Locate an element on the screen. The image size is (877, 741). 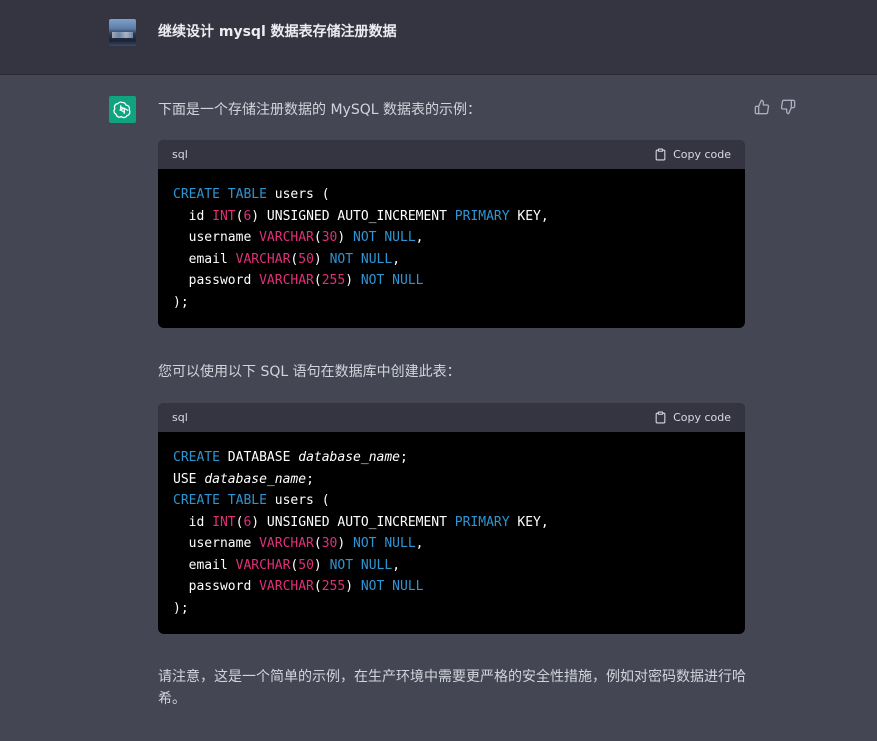
user-message-row: 继续设计 mysql 数据表存储注册数据 is located at coordinates (438, 37).